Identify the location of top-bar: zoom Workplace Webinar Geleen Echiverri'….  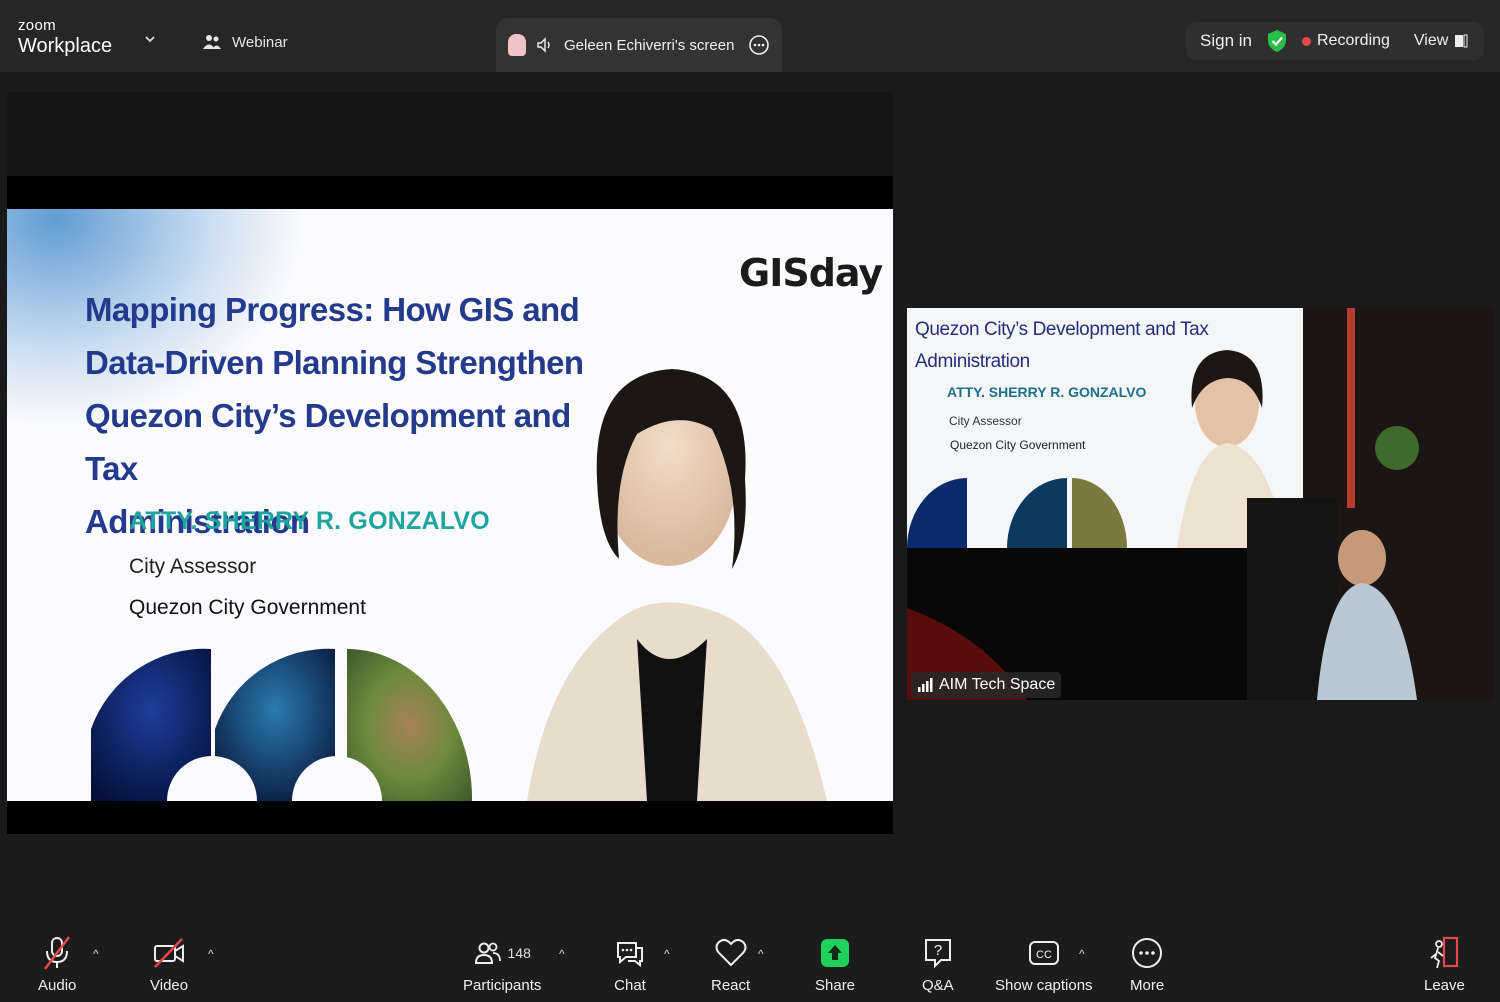
(750, 36).